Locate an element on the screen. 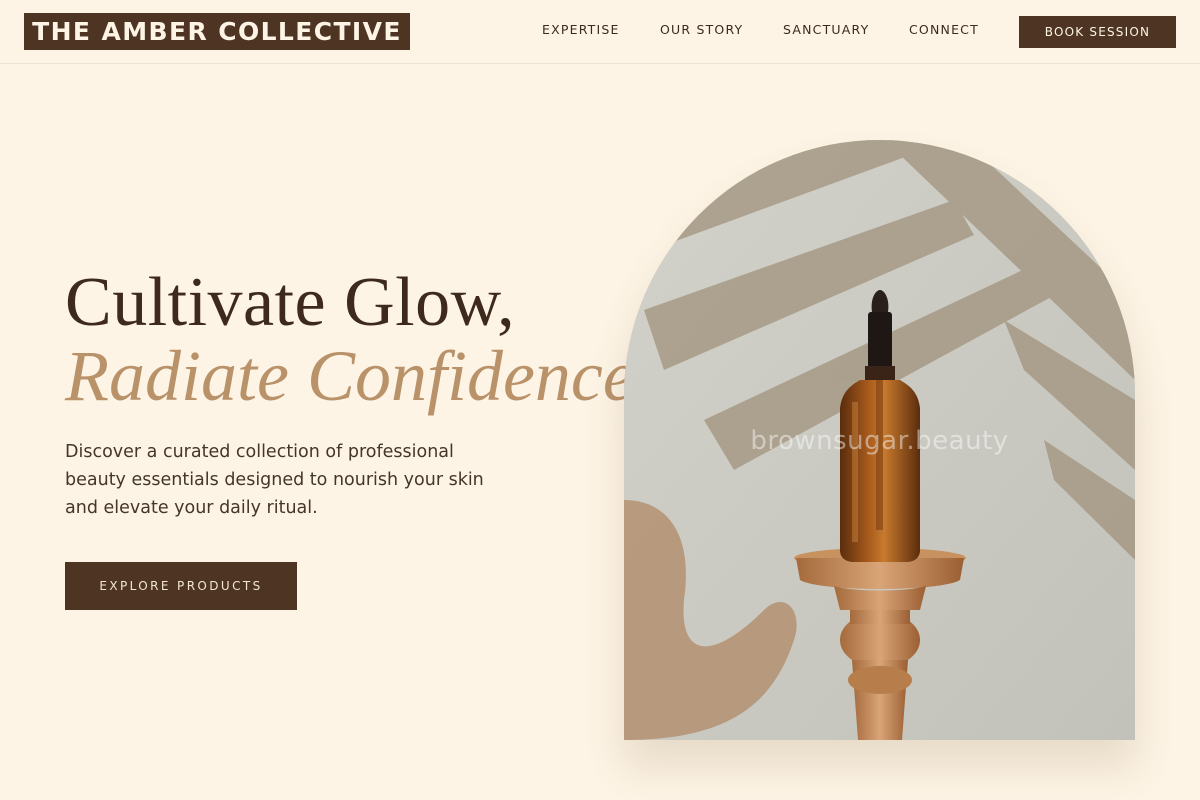  hero-headline: Cultivate Glow, Radiate Confidence. is located at coordinates (359, 340).